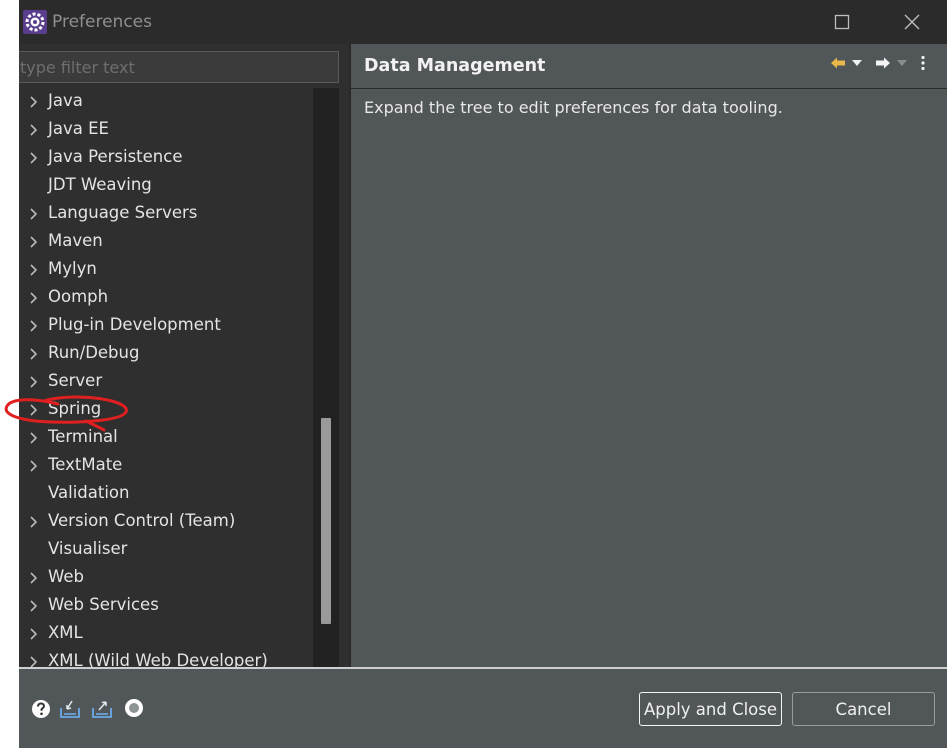 Image resolution: width=947 pixels, height=748 pixels. Describe the element at coordinates (350, 356) in the screenshot. I see `pane-divider` at that location.